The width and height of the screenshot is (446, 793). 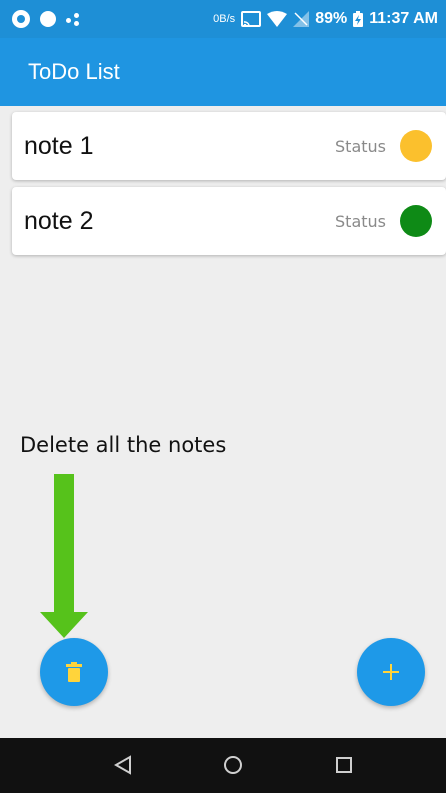 What do you see at coordinates (75, 19) in the screenshot?
I see `assistant-dots-icon` at bounding box center [75, 19].